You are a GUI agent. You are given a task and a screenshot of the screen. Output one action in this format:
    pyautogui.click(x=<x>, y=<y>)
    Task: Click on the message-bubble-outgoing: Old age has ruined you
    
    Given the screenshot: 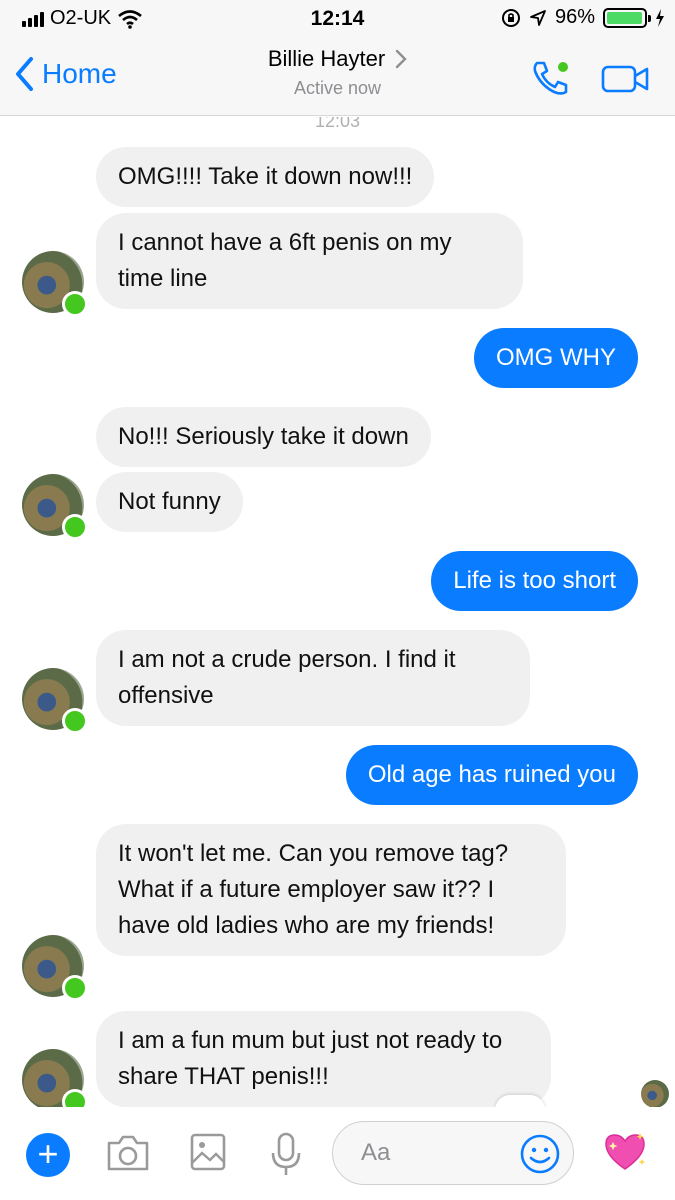 What is the action you would take?
    pyautogui.click(x=491, y=775)
    